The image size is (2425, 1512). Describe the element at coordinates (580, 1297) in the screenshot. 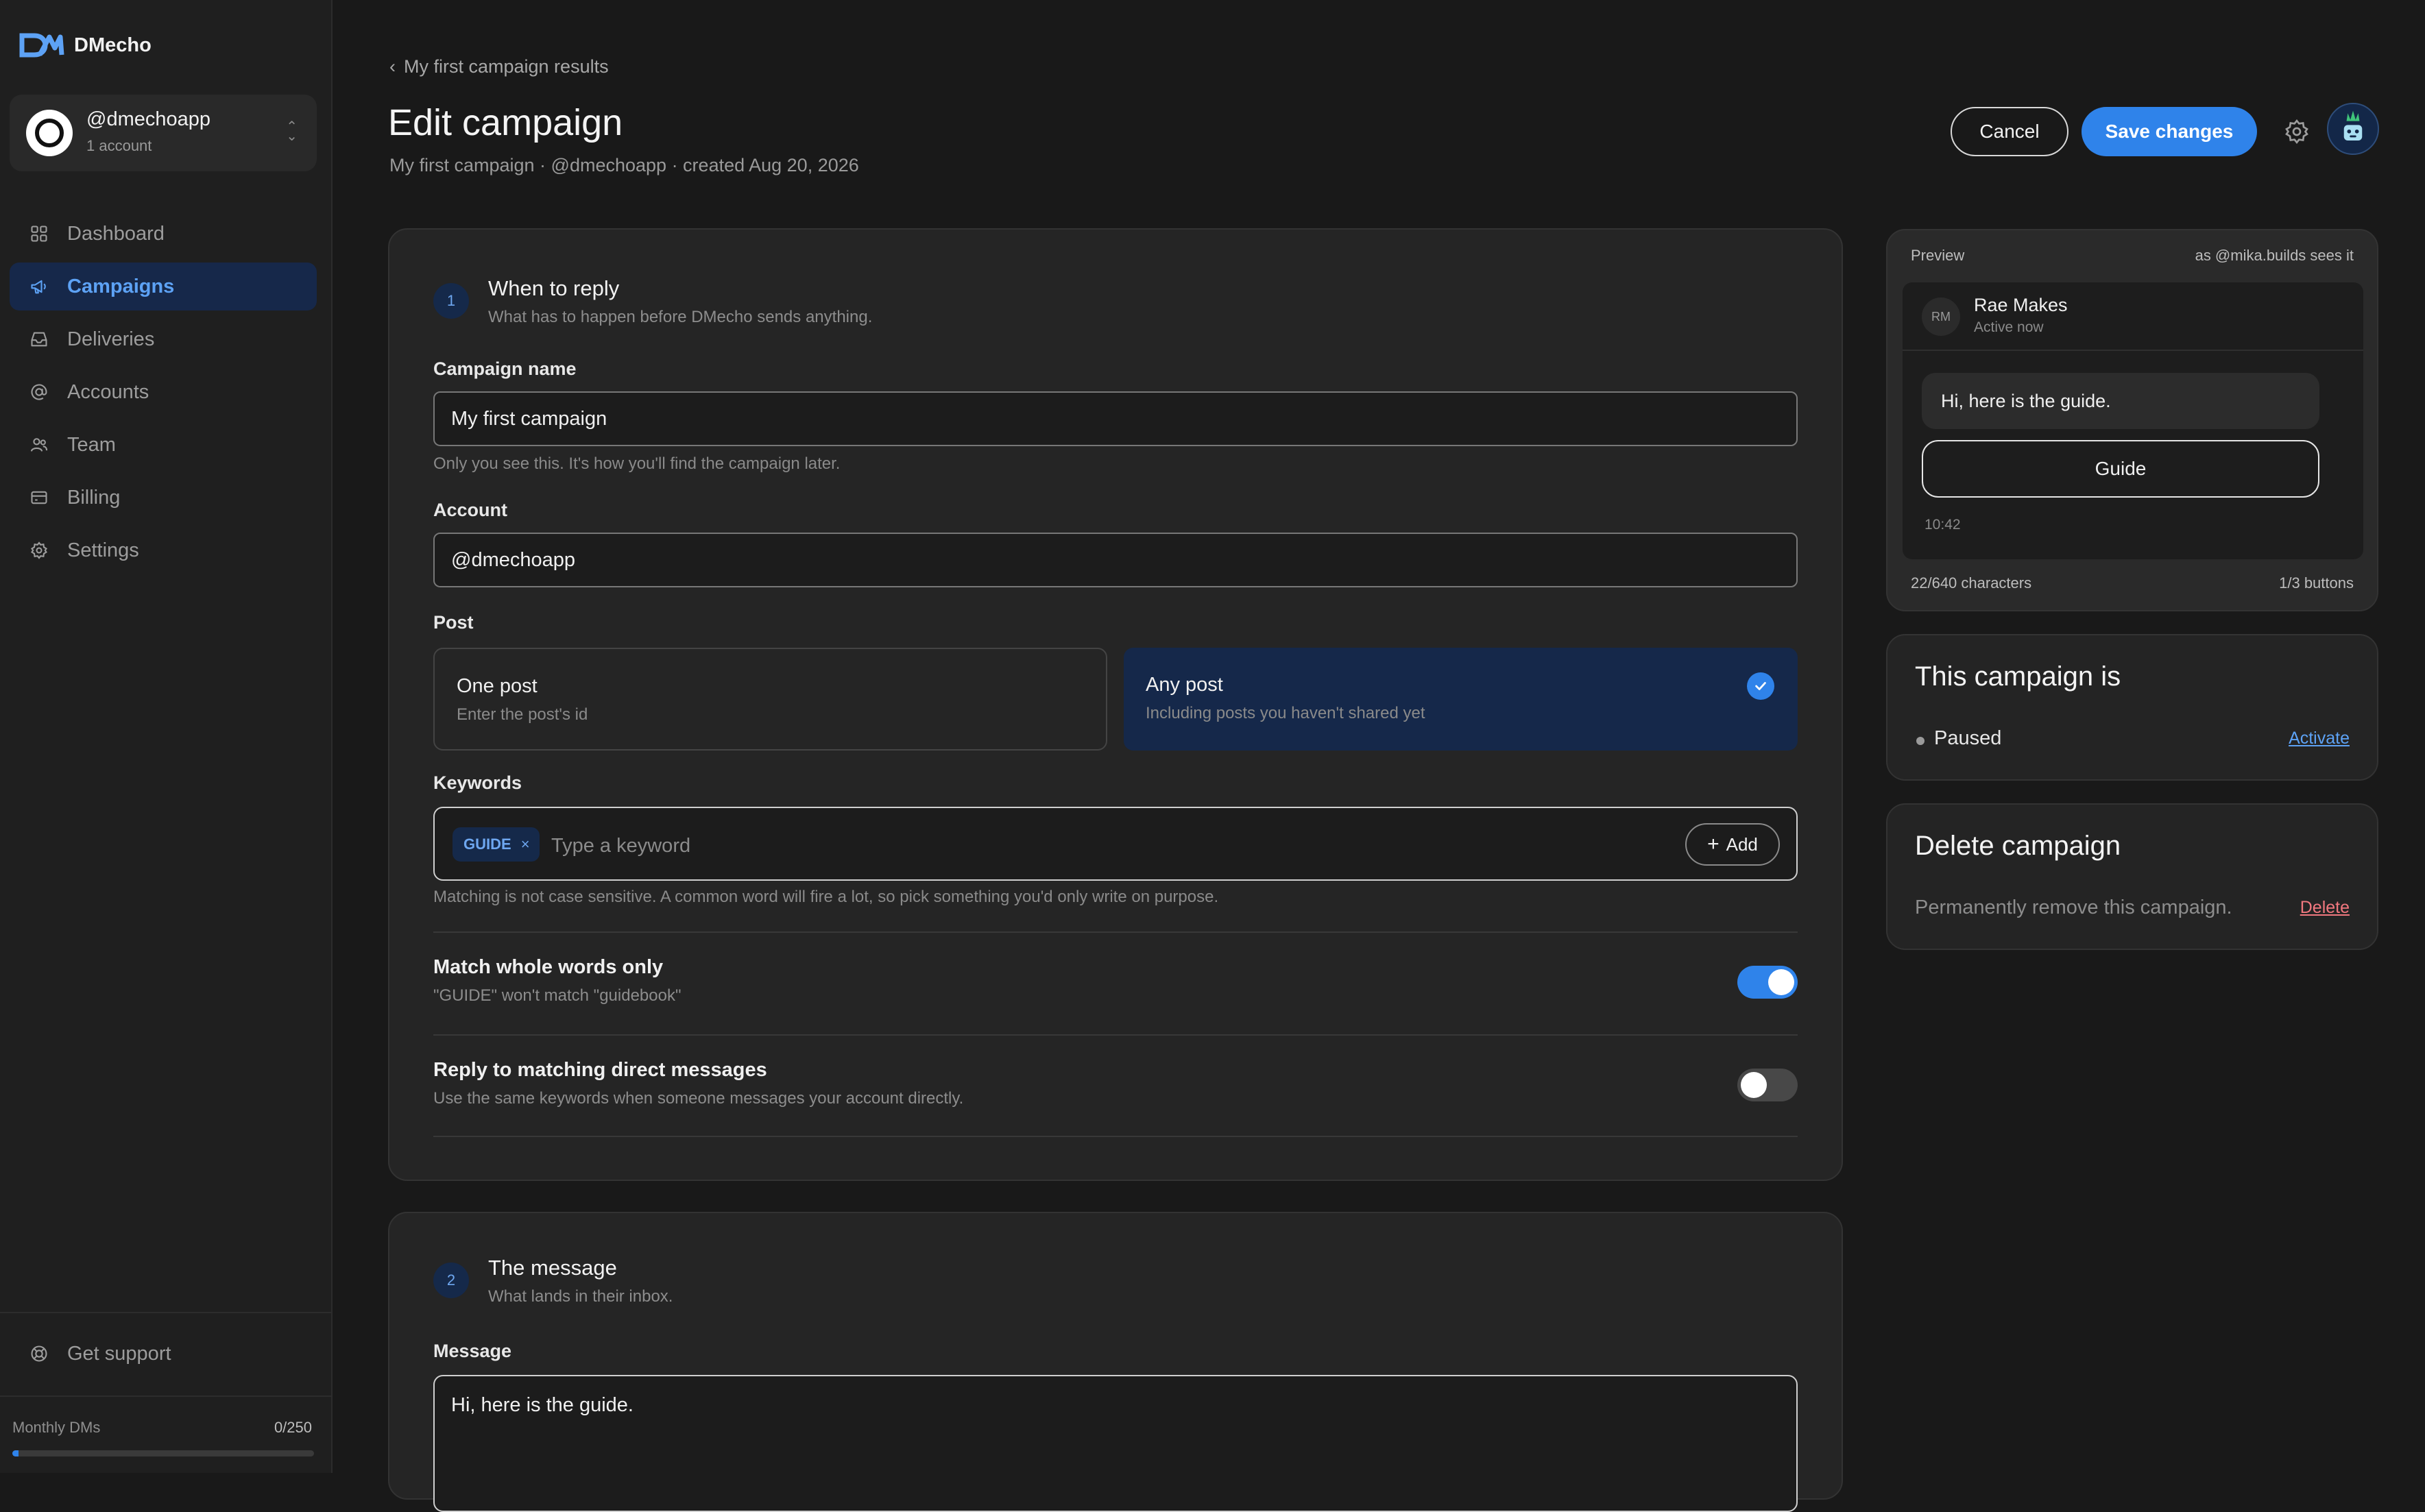

I see `step-subtitle: What lands in their inbox.` at that location.